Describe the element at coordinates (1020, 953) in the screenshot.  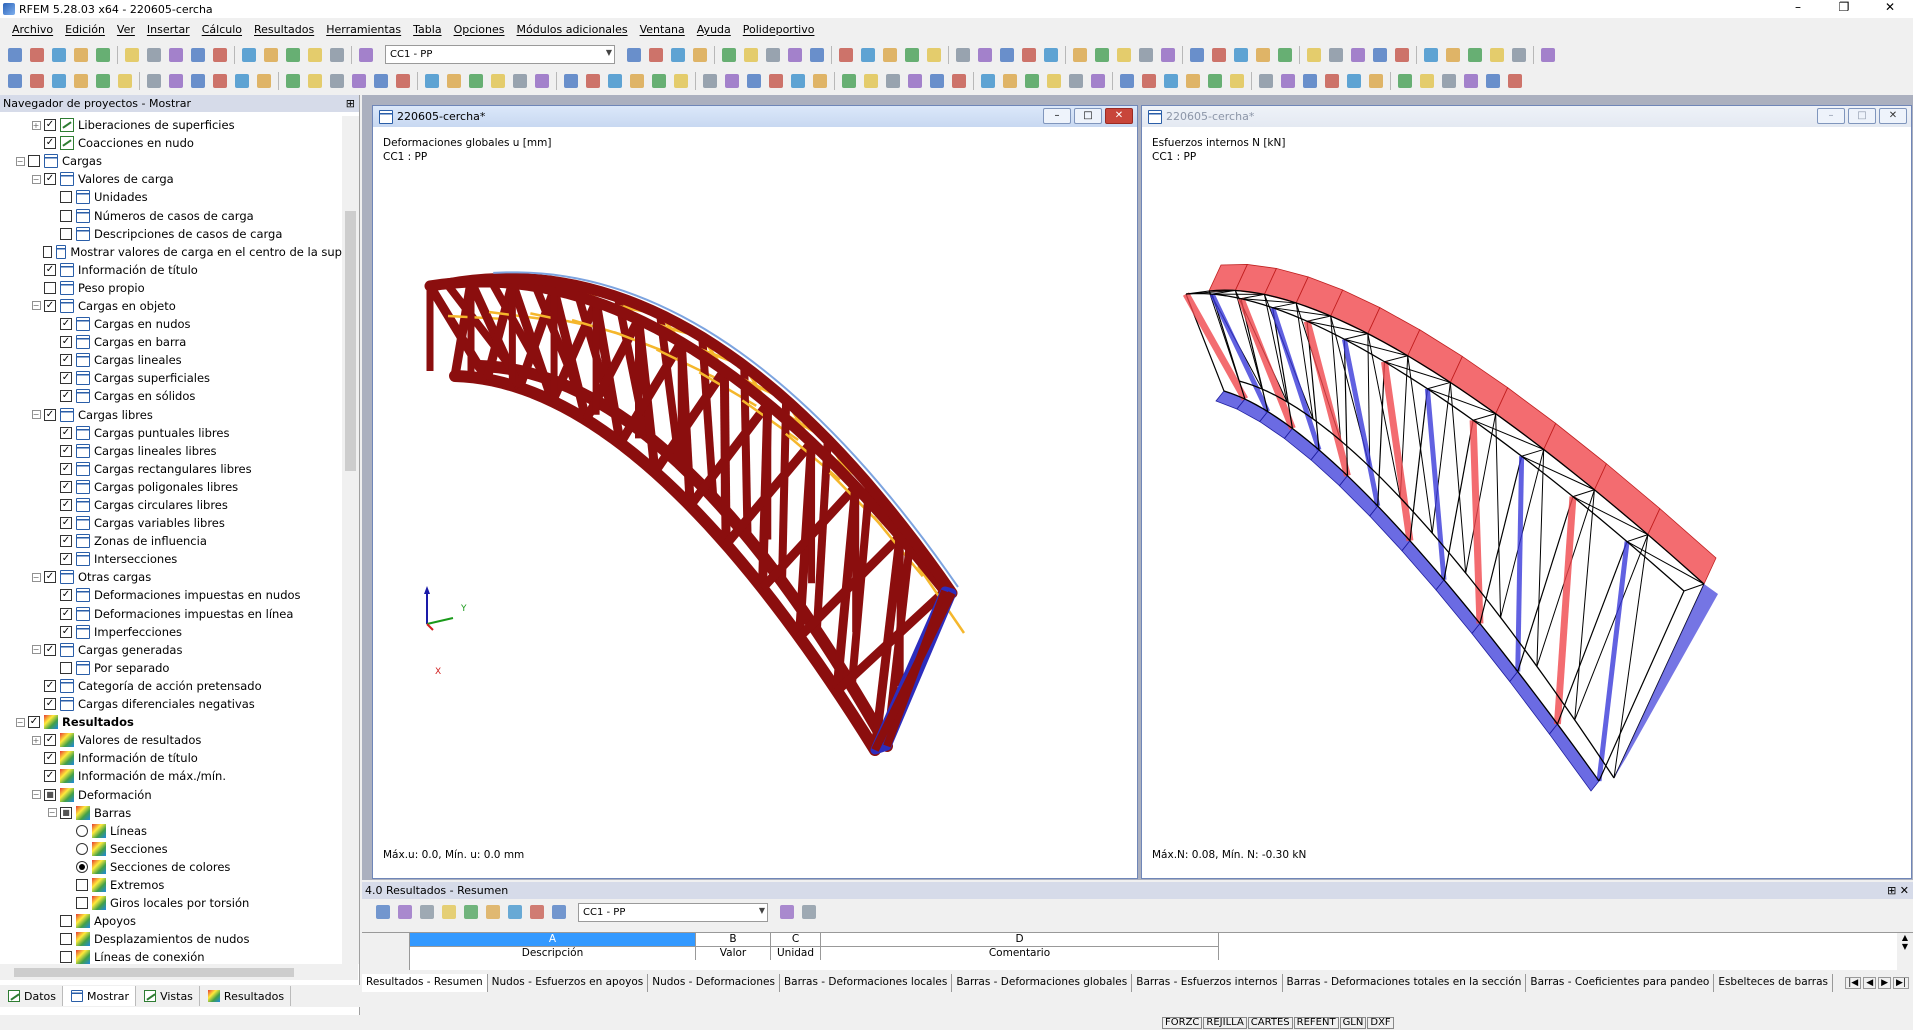
I see `column-header-comentario: Comentario` at that location.